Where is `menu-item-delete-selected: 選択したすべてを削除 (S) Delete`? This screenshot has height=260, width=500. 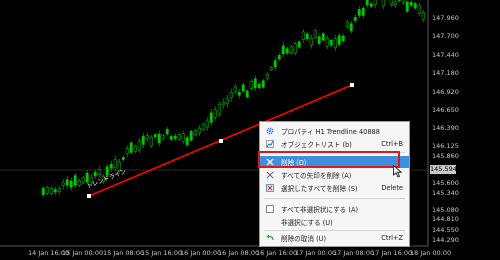
menu-item-delete-selected: 選択したすべてを削除 (S) Delete is located at coordinates (334, 188).